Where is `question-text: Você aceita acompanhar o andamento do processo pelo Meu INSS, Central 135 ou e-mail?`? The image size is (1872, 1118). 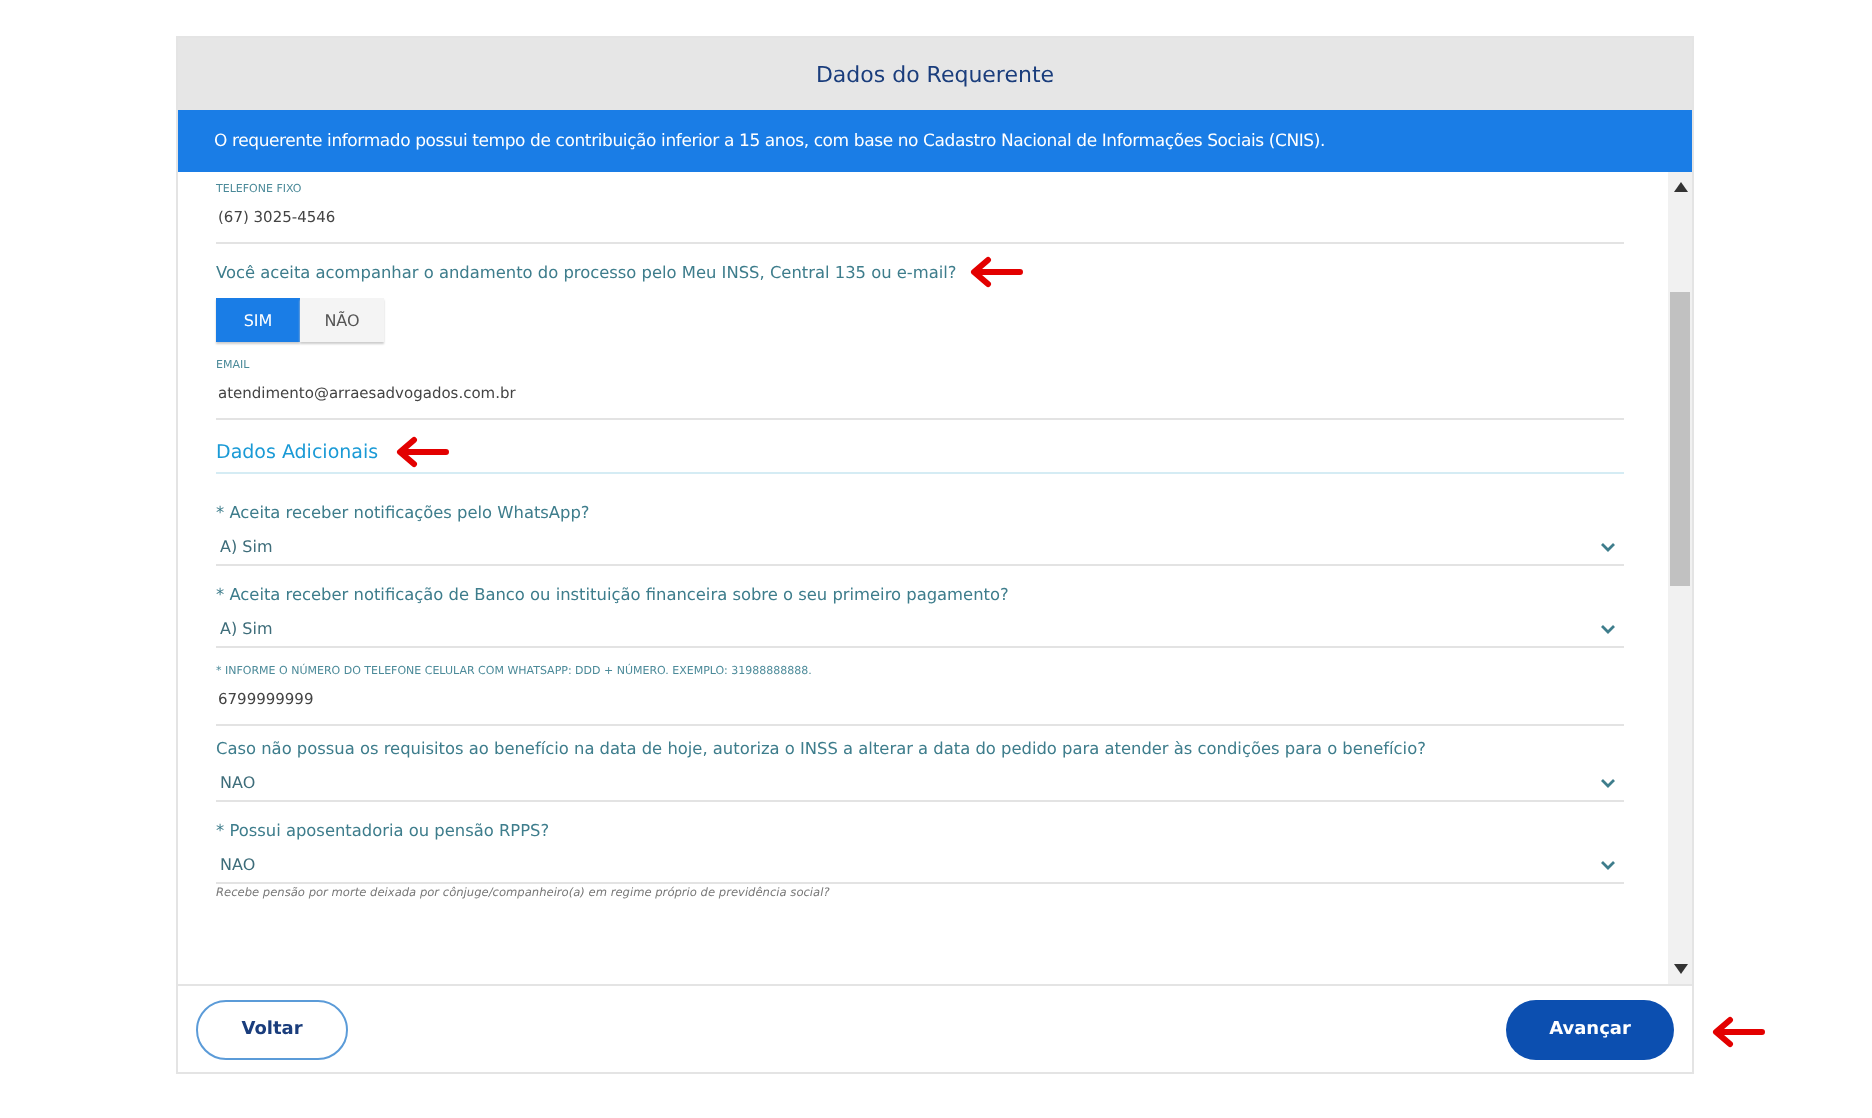
question-text: Você aceita acompanhar o andamento do processo pelo Meu INSS, Central 135 ou e-mail? is located at coordinates (586, 272).